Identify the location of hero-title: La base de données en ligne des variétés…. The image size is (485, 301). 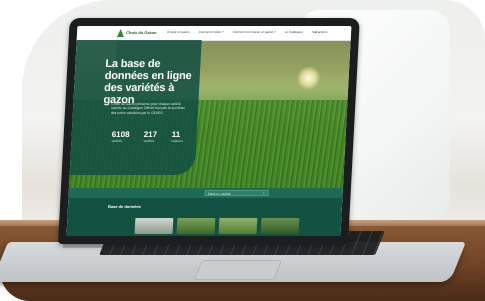
(147, 82).